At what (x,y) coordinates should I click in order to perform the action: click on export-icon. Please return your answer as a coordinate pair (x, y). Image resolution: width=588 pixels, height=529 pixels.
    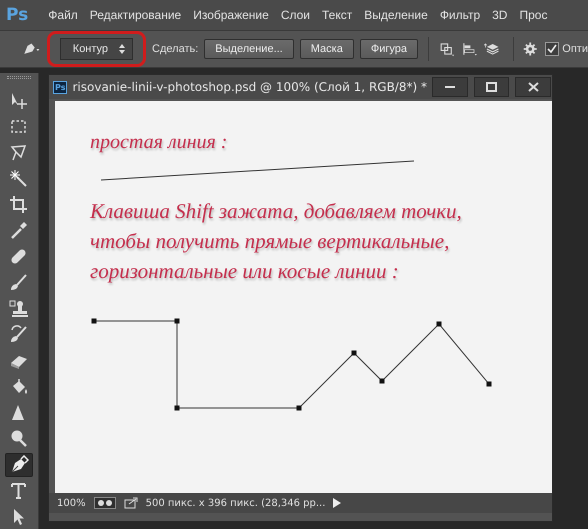
    Looking at the image, I should click on (131, 503).